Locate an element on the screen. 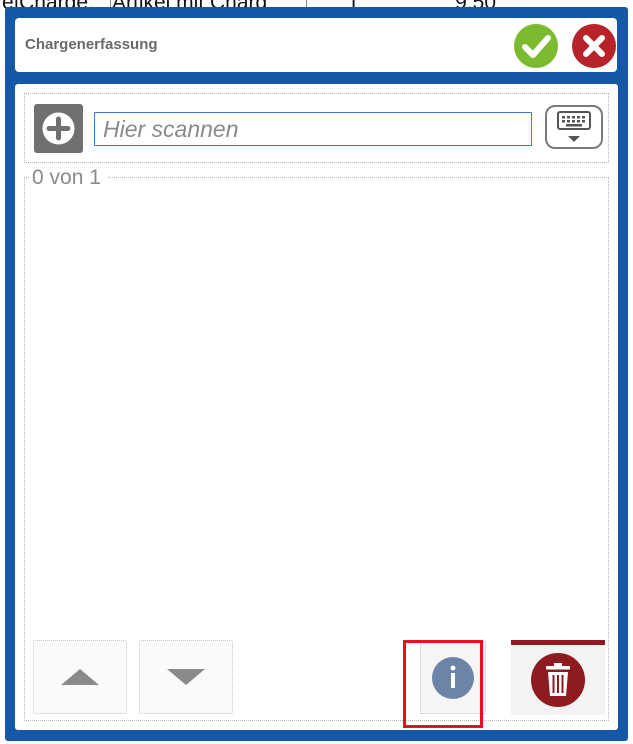  confirm-button is located at coordinates (536, 46).